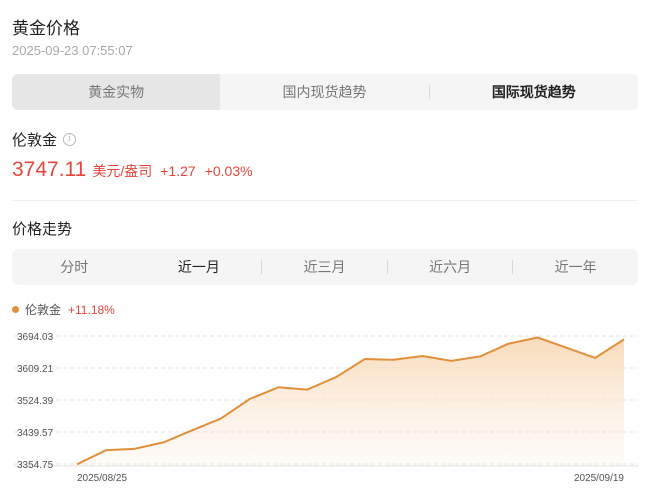 The width and height of the screenshot is (649, 503). Describe the element at coordinates (102, 478) in the screenshot. I see `x-tick-label: 2025/08/25` at that location.